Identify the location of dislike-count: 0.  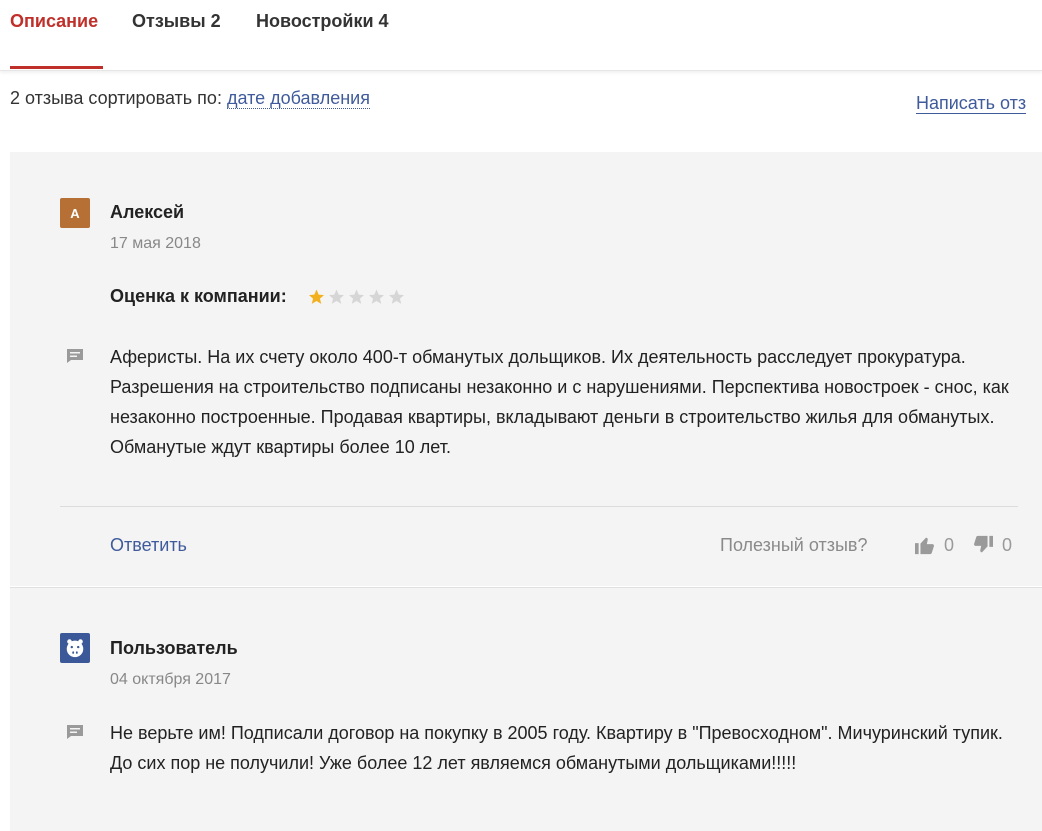
(1007, 544).